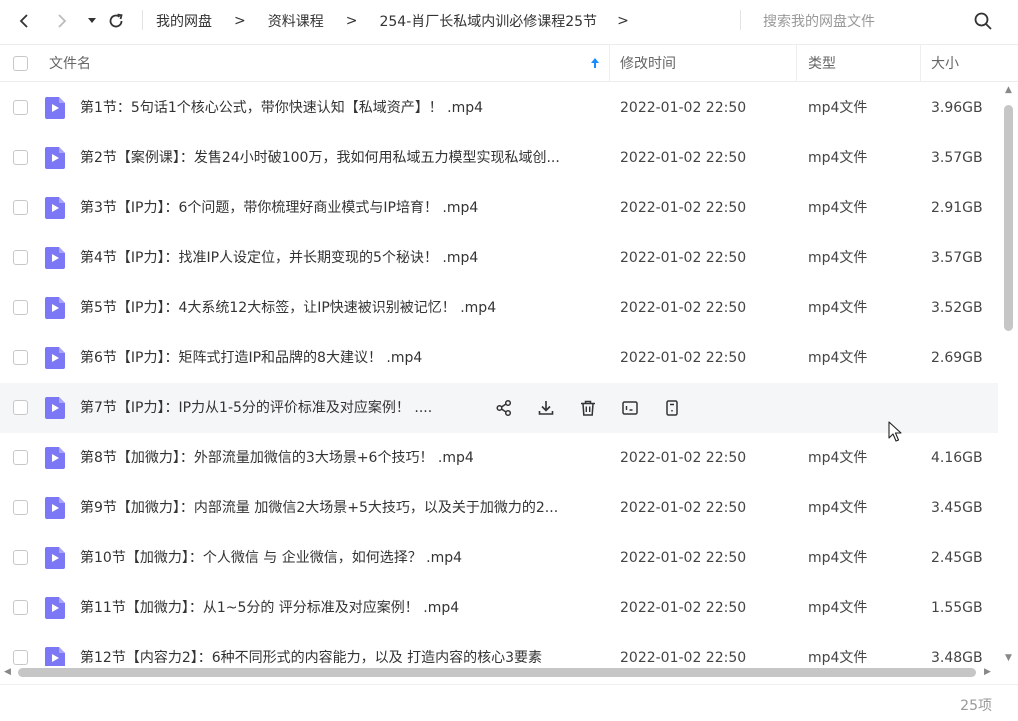 This screenshot has width=1018, height=721. What do you see at coordinates (983, 21) in the screenshot?
I see `search-button` at bounding box center [983, 21].